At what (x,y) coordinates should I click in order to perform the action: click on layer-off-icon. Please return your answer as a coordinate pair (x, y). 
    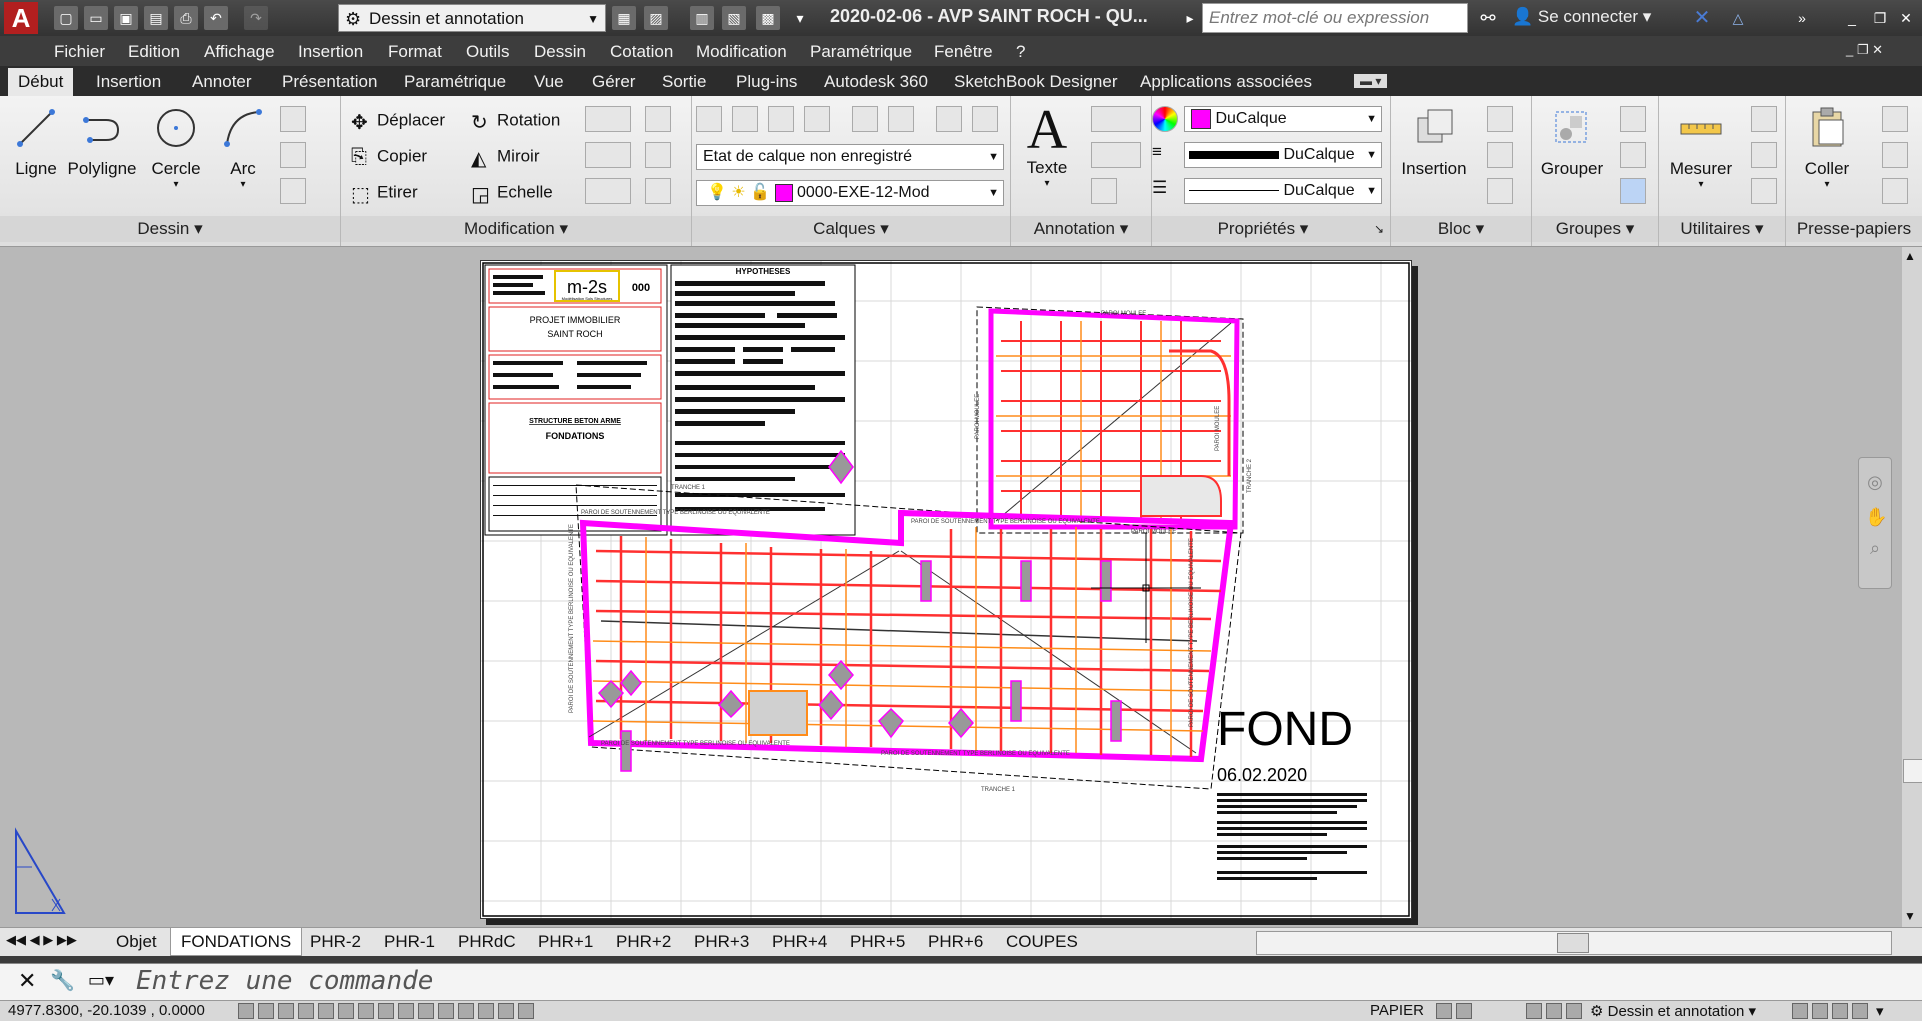
    Looking at the image, I should click on (985, 119).